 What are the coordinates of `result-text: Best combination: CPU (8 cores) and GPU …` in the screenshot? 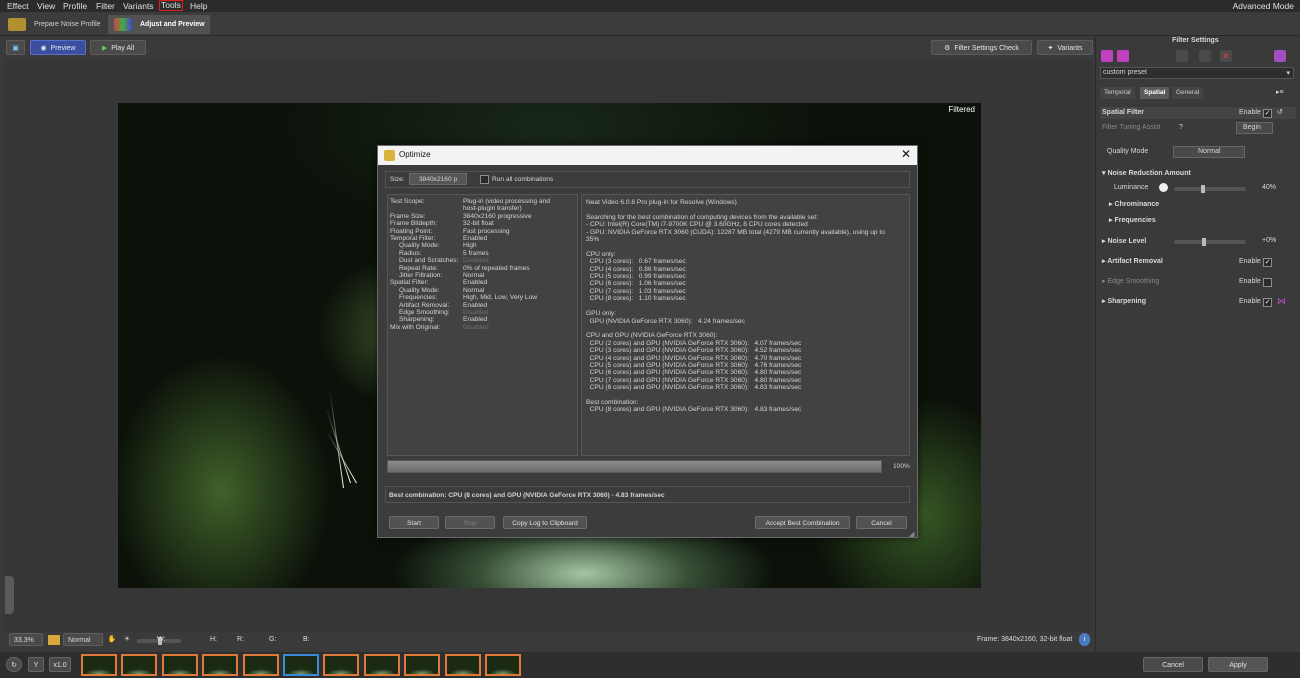 It's located at (527, 495).